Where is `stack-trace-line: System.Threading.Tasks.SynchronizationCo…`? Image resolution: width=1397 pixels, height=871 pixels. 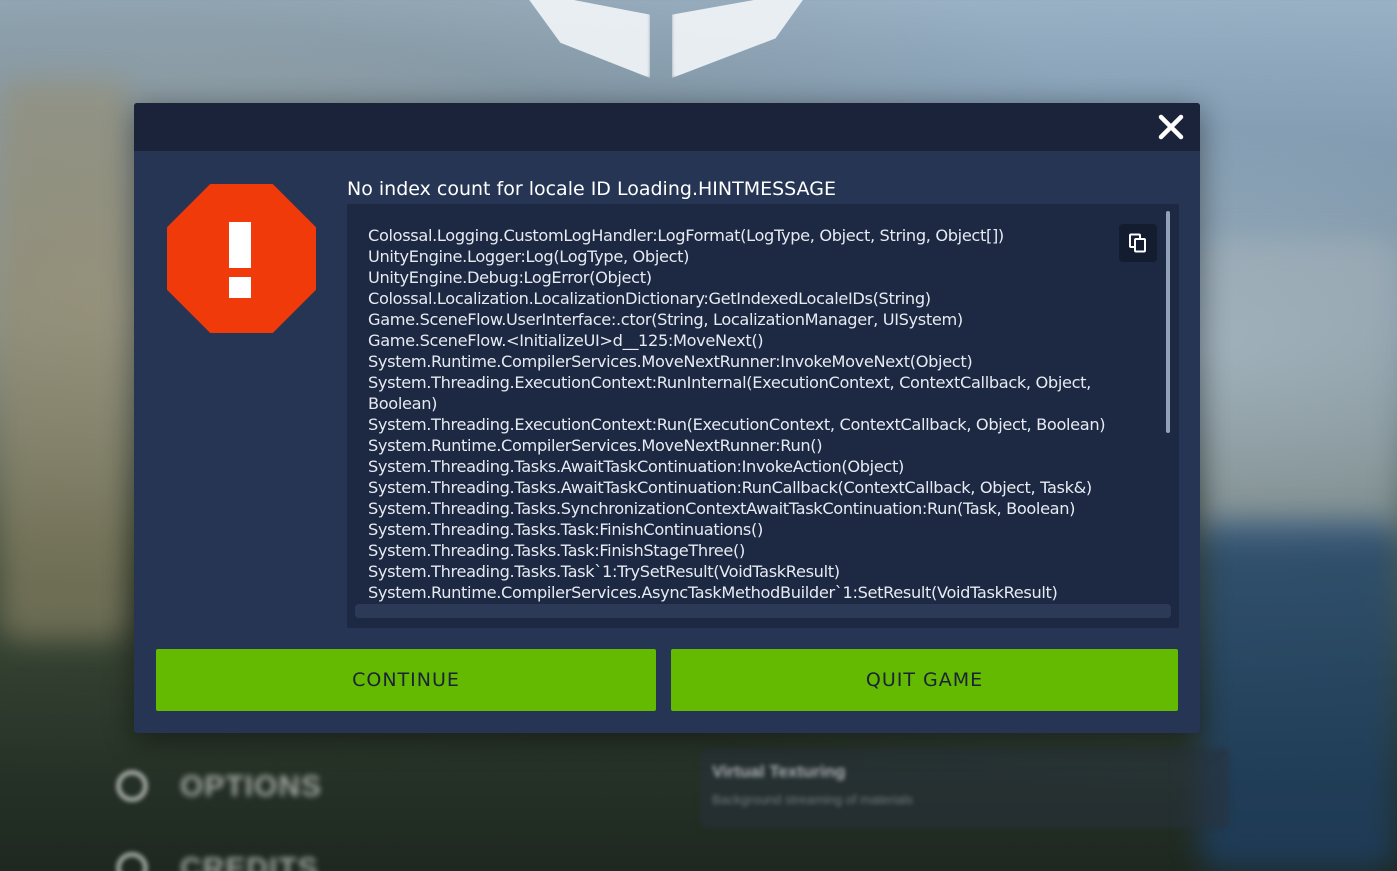
stack-trace-line: System.Threading.Tasks.SynchronizationCo… is located at coordinates (722, 508).